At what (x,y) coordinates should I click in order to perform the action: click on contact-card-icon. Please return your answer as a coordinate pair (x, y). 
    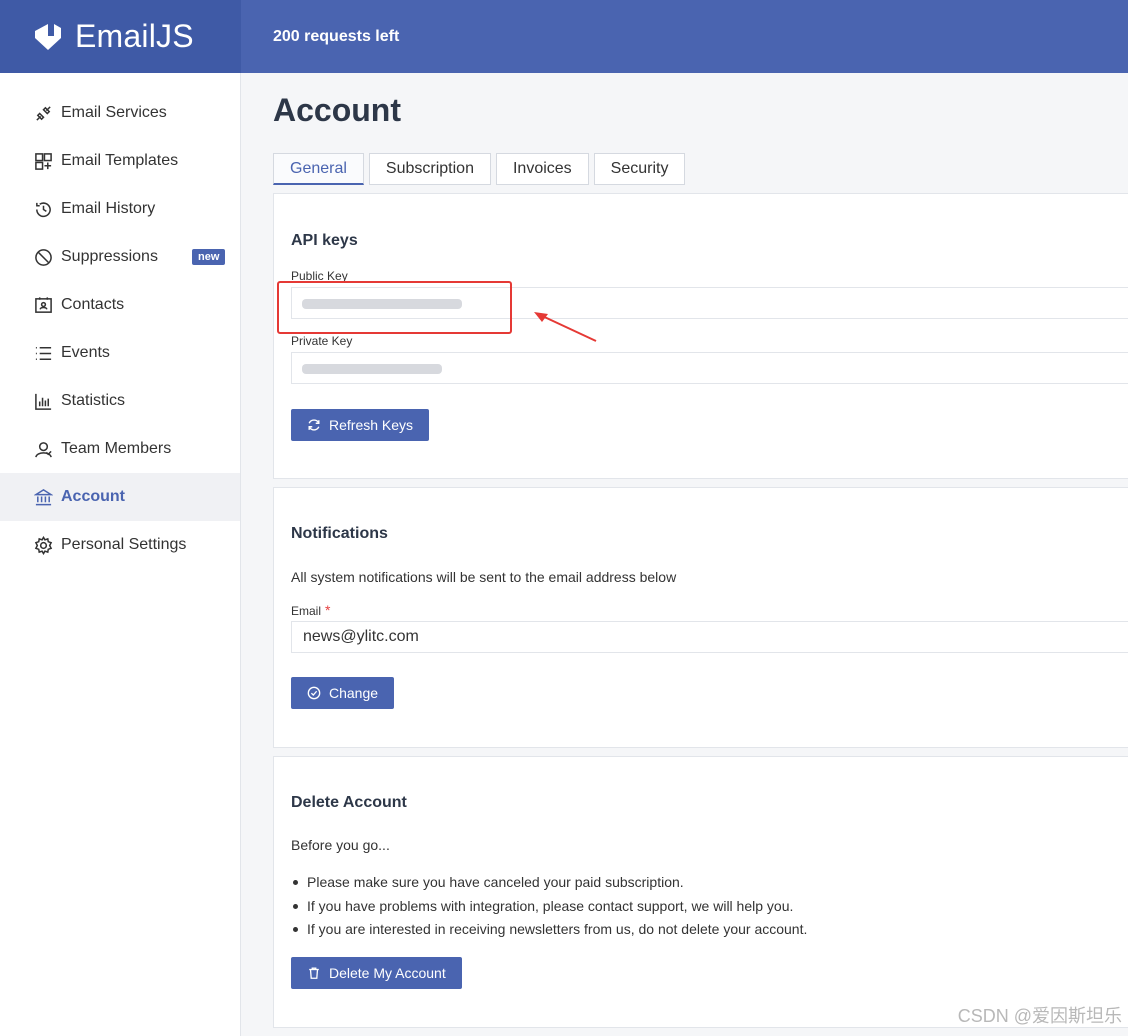
    Looking at the image, I should click on (43, 305).